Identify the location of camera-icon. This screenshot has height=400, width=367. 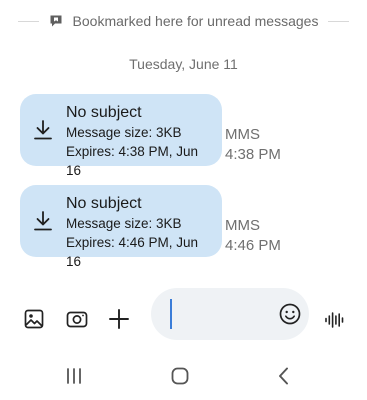
(77, 319).